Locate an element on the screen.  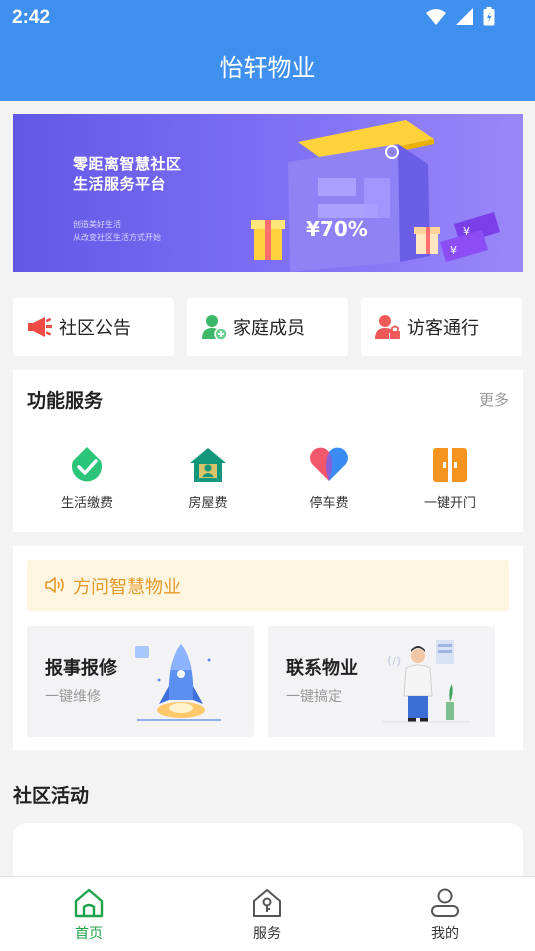
status-bar: 2:42 is located at coordinates (267, 18).